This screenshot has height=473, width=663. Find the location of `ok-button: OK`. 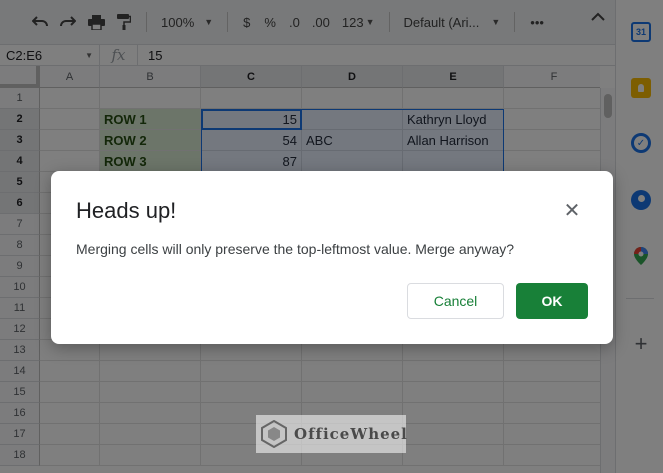

ok-button: OK is located at coordinates (552, 301).